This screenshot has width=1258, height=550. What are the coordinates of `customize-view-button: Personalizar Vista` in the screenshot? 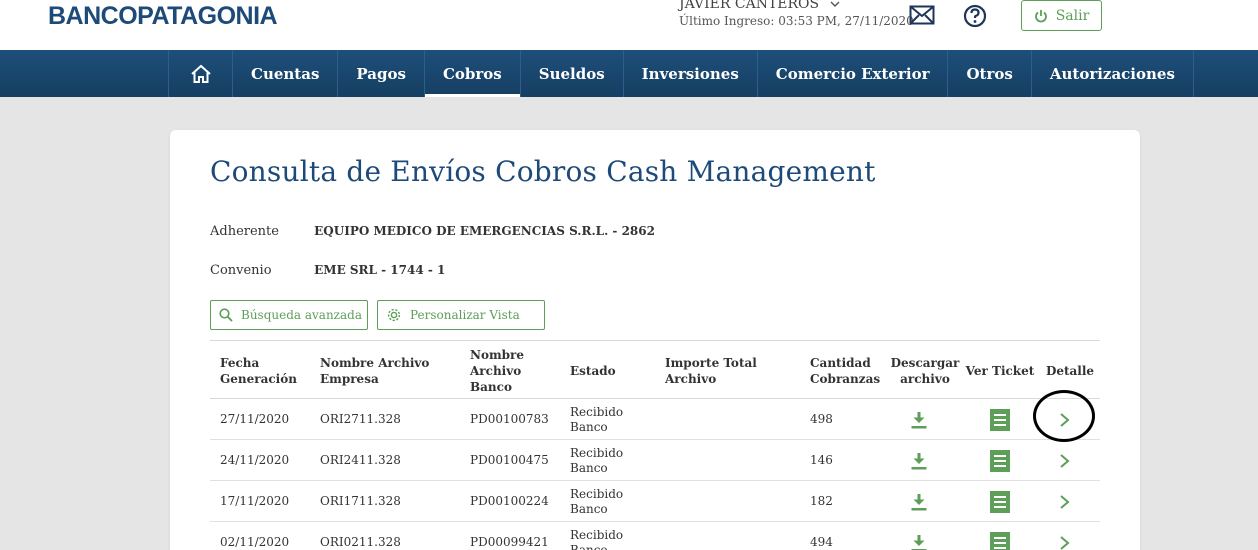 It's located at (461, 315).